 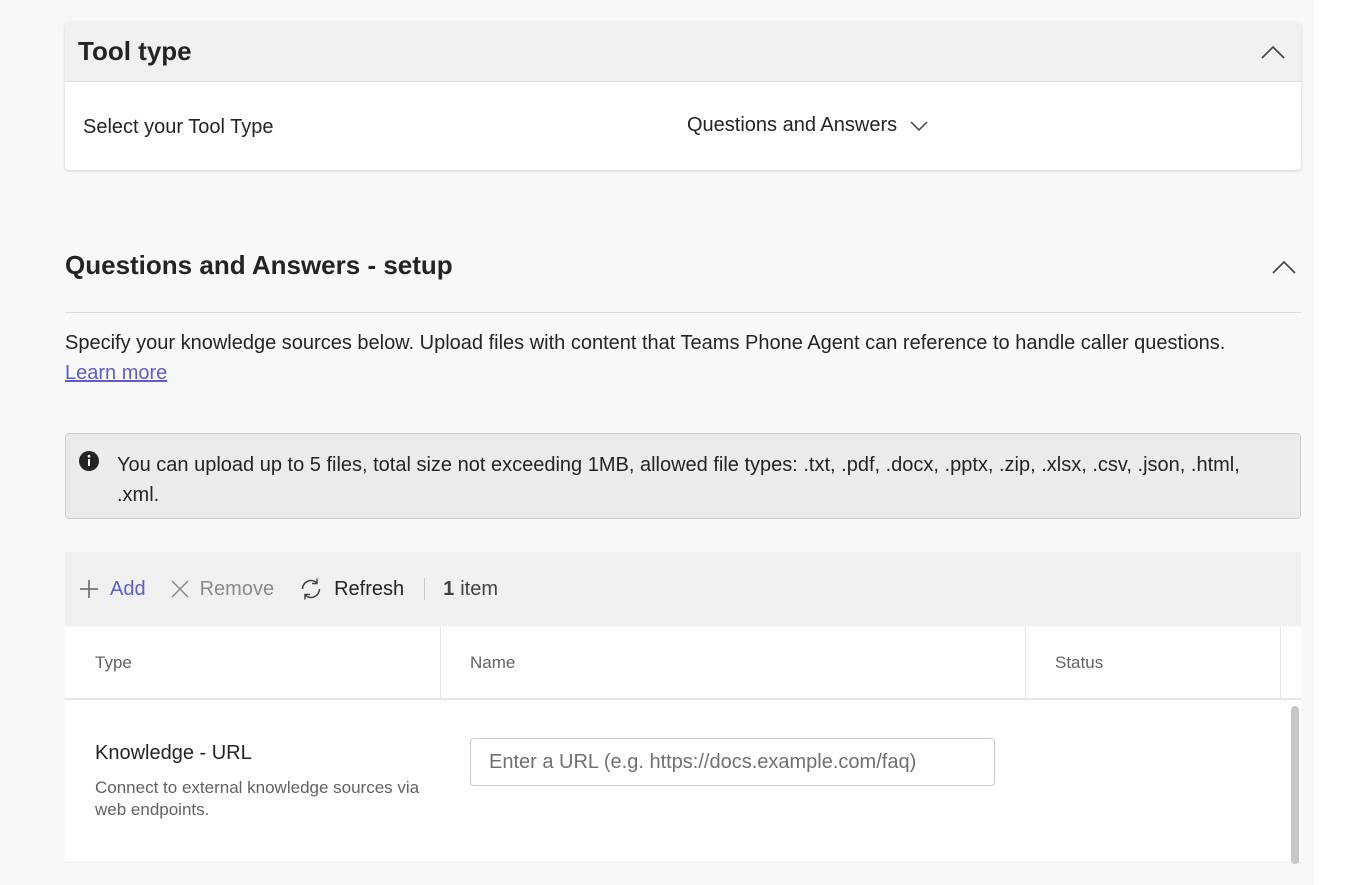 What do you see at coordinates (449, 588) in the screenshot?
I see `item-count-number: 1` at bounding box center [449, 588].